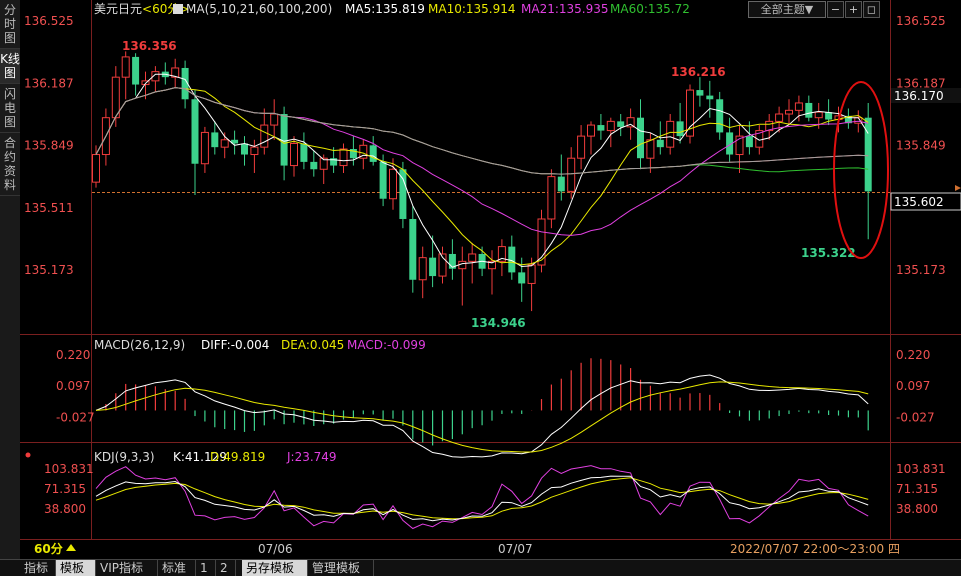 This screenshot has width=961, height=576. I want to click on kdj-title: KDJ(9,3,3), so click(124, 457).